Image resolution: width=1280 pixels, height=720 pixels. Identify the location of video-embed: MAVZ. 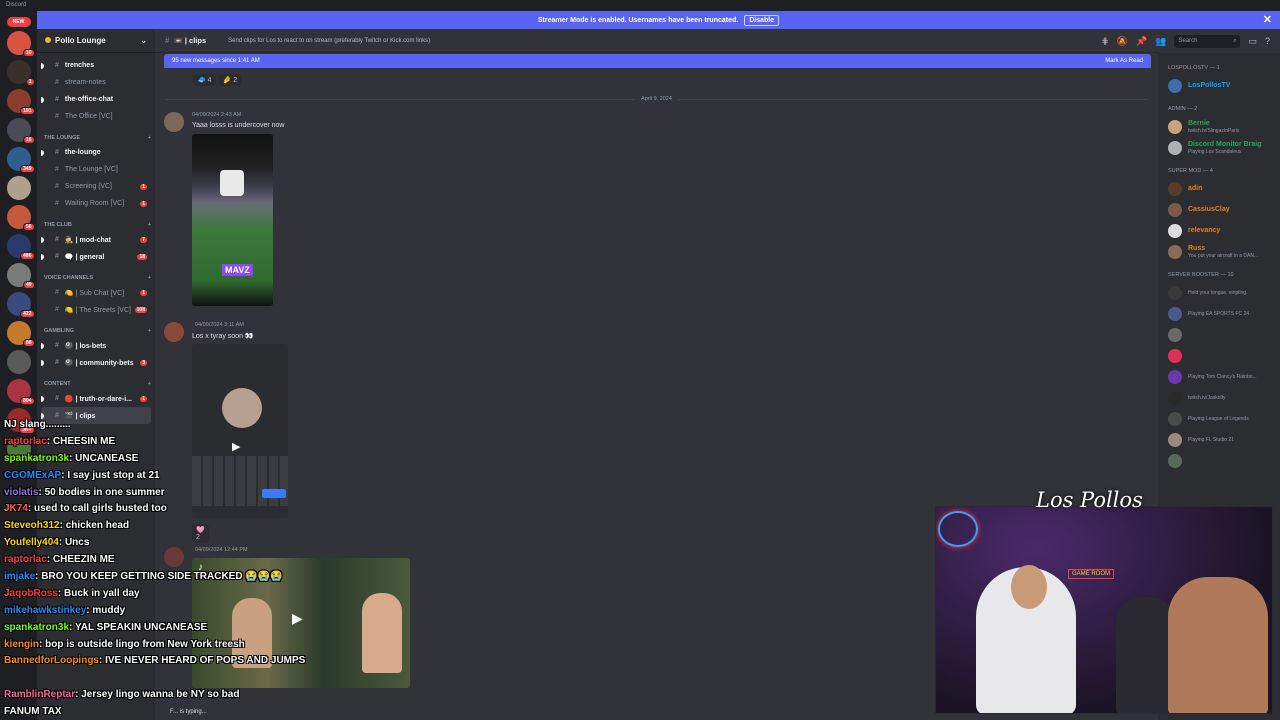
(232, 220).